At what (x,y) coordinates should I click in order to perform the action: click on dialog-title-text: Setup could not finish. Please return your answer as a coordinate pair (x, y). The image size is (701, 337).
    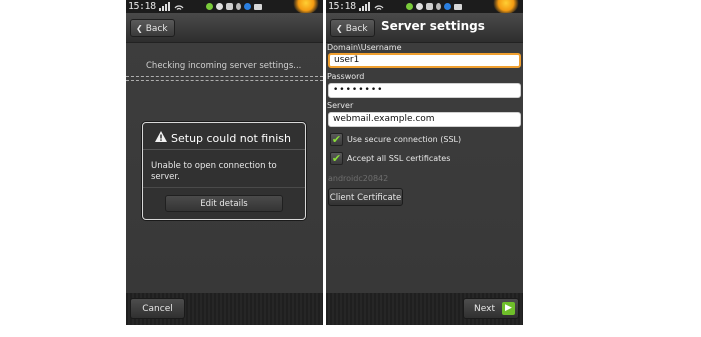
    Looking at the image, I should click on (231, 138).